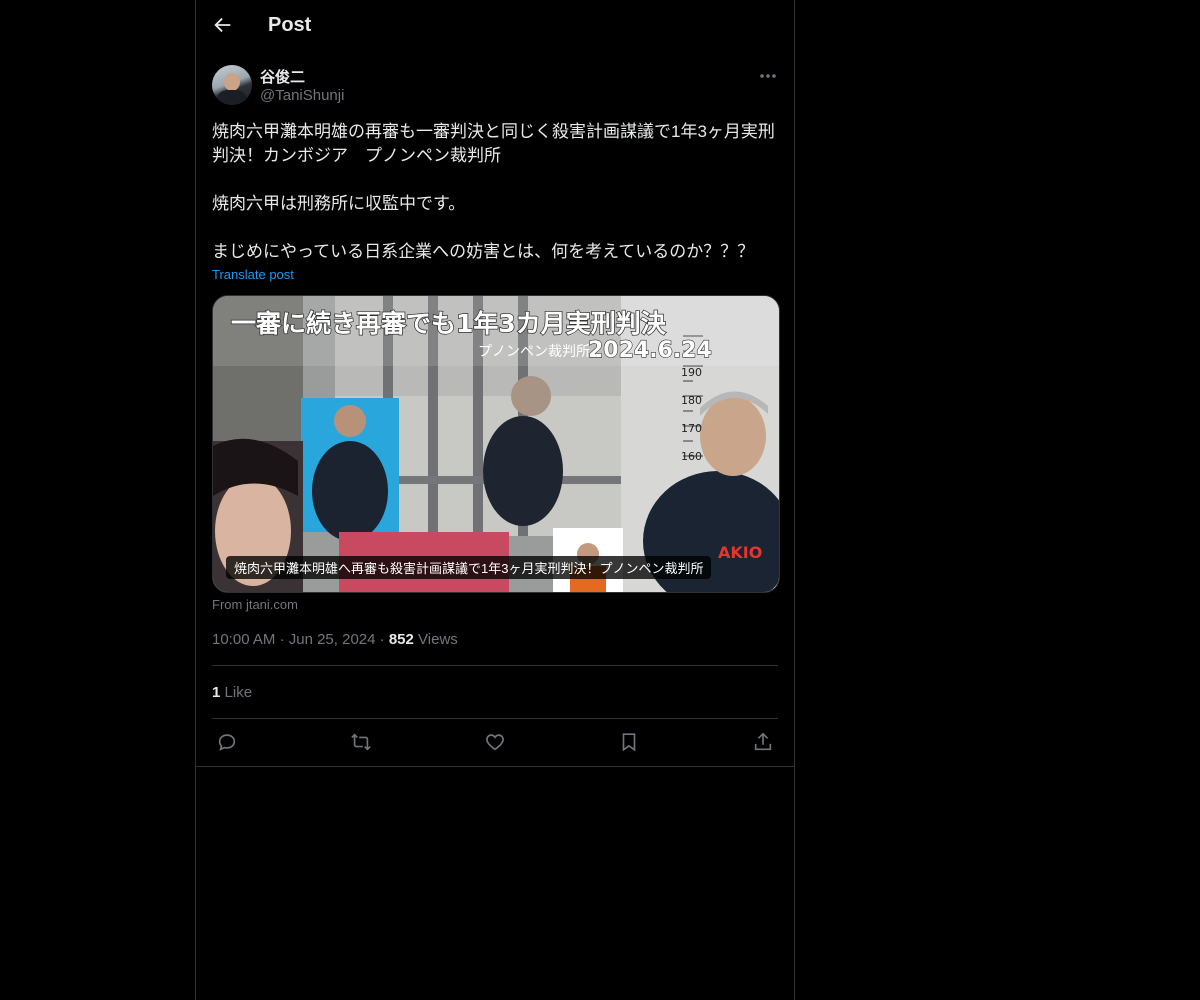 This screenshot has width=1200, height=1000. What do you see at coordinates (497, 744) in the screenshot?
I see `like-icon` at bounding box center [497, 744].